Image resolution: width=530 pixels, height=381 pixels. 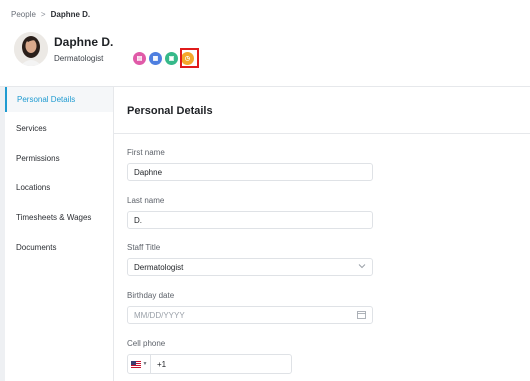 I want to click on staff-title-label: Staff Title, so click(x=144, y=247).